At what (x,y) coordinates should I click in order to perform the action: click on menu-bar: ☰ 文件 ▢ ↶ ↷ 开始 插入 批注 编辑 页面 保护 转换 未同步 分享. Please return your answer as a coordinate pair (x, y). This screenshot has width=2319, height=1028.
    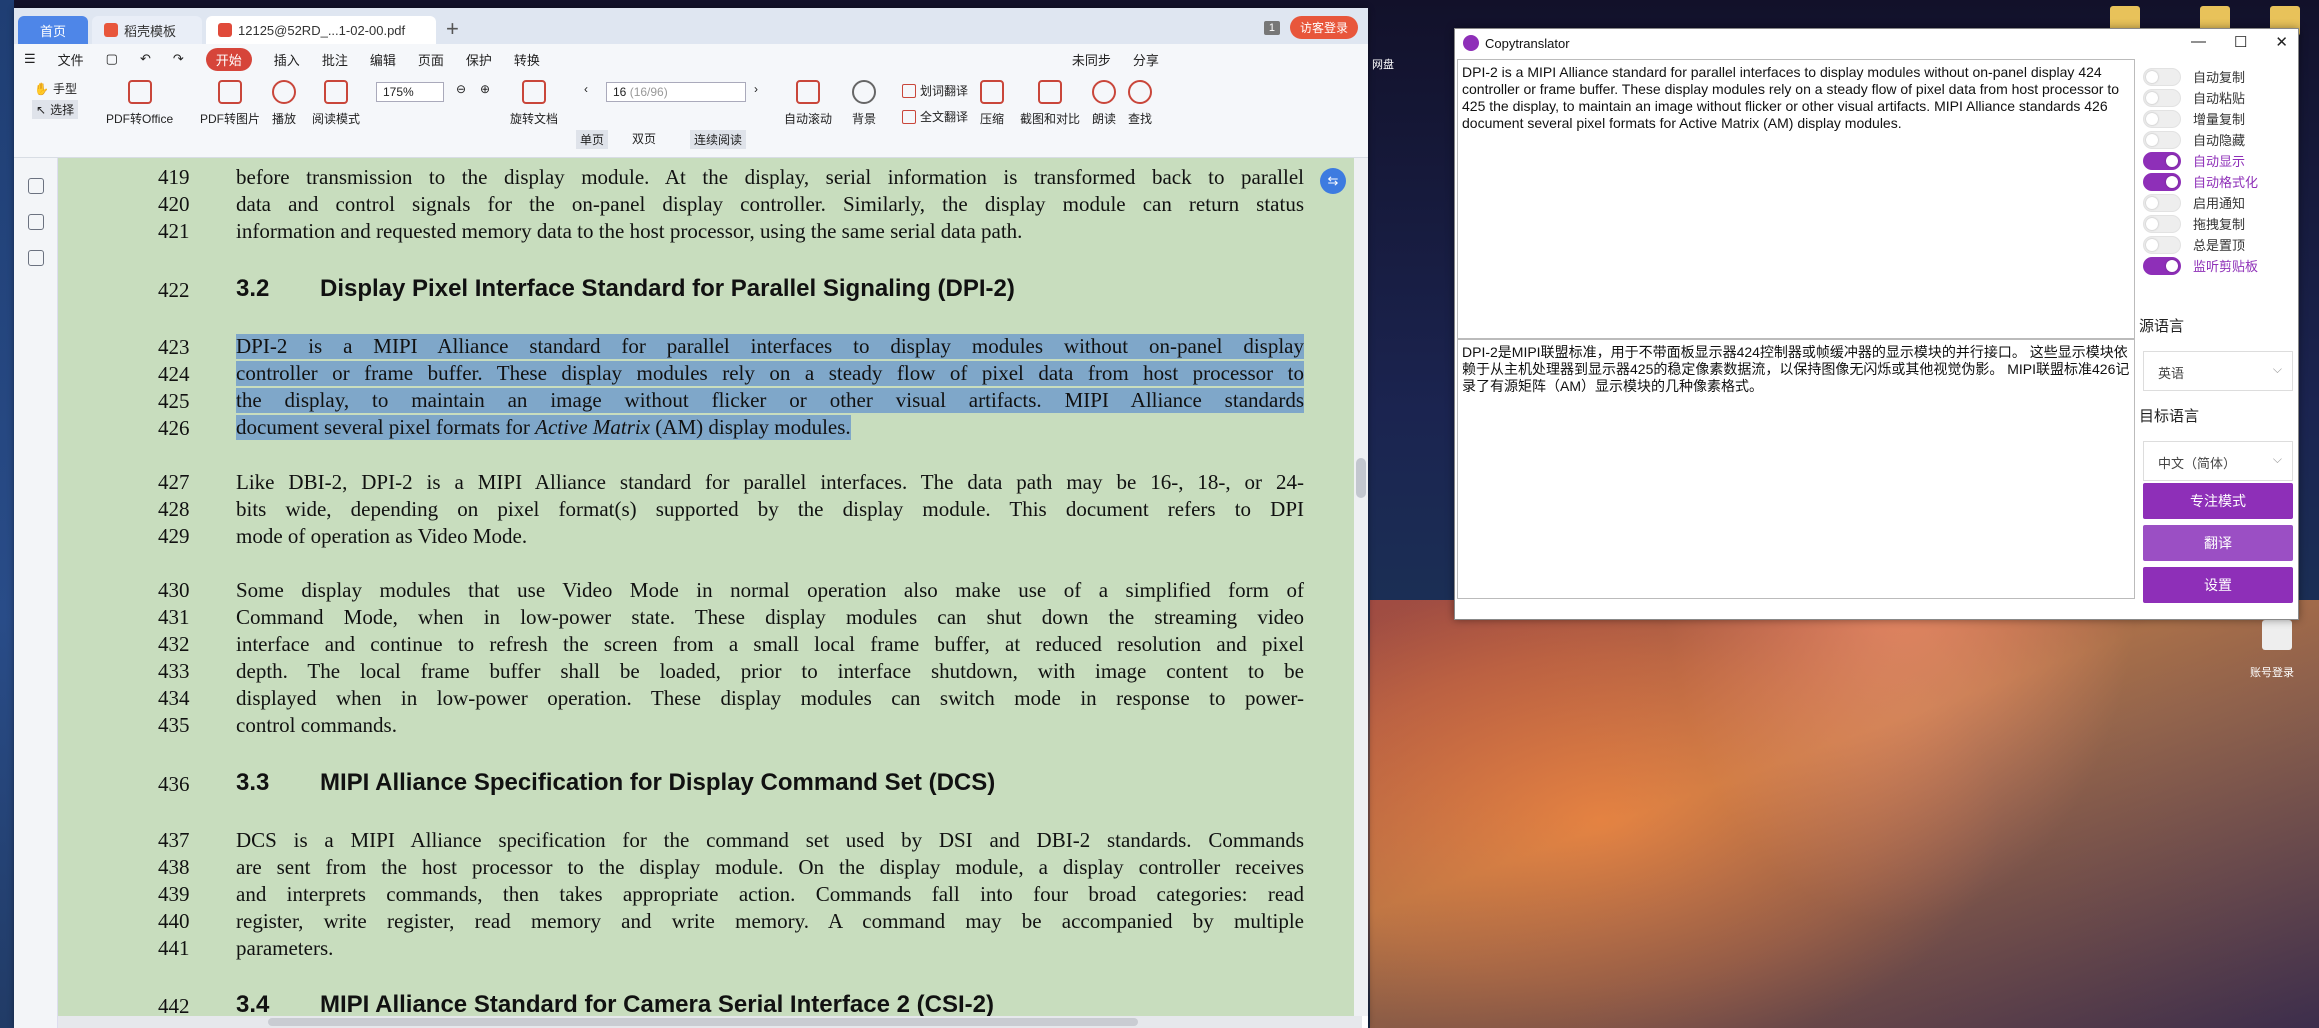
    Looking at the image, I should click on (691, 59).